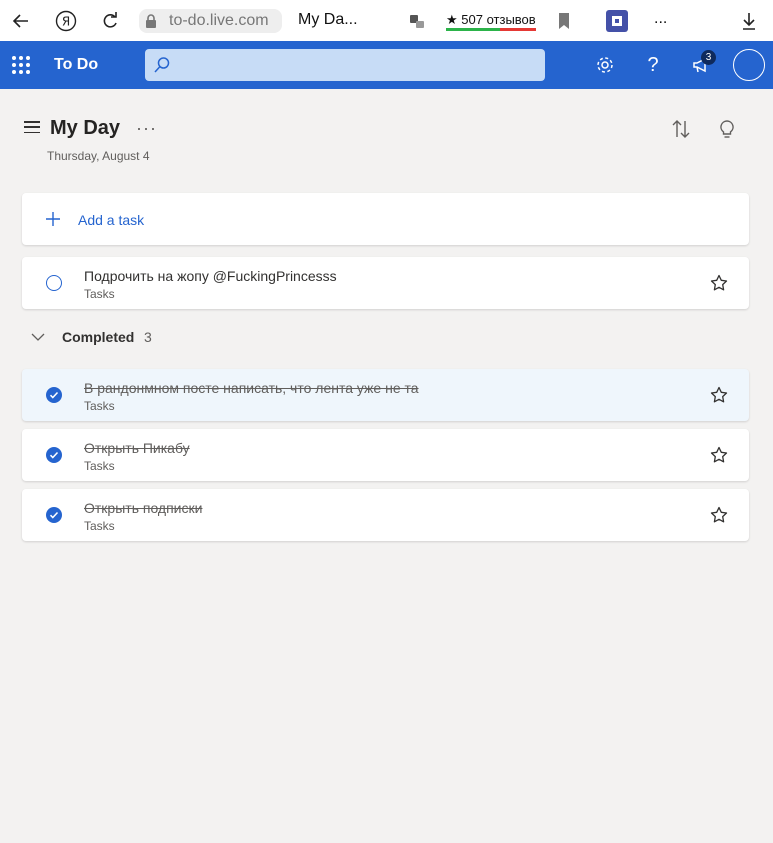 The width and height of the screenshot is (773, 843). What do you see at coordinates (143, 508) in the screenshot?
I see `task-title: Открыть подписки` at bounding box center [143, 508].